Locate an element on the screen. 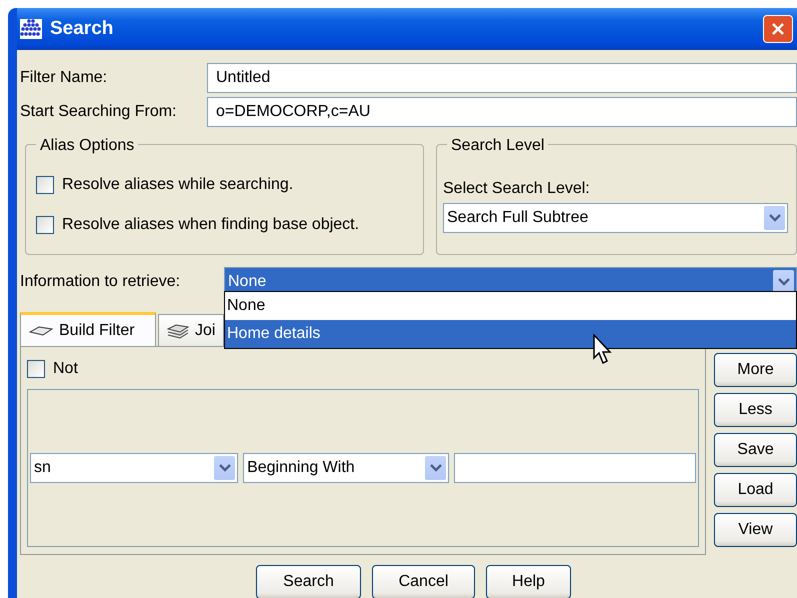  window-title: Search is located at coordinates (82, 28).